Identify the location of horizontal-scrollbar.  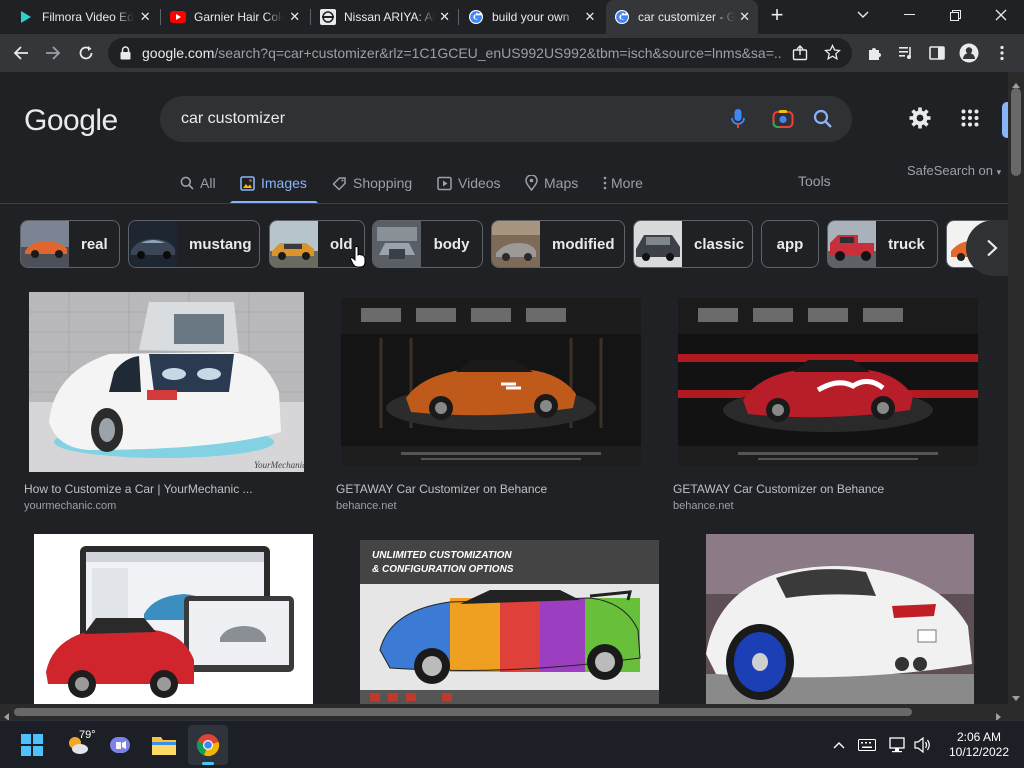
(504, 712).